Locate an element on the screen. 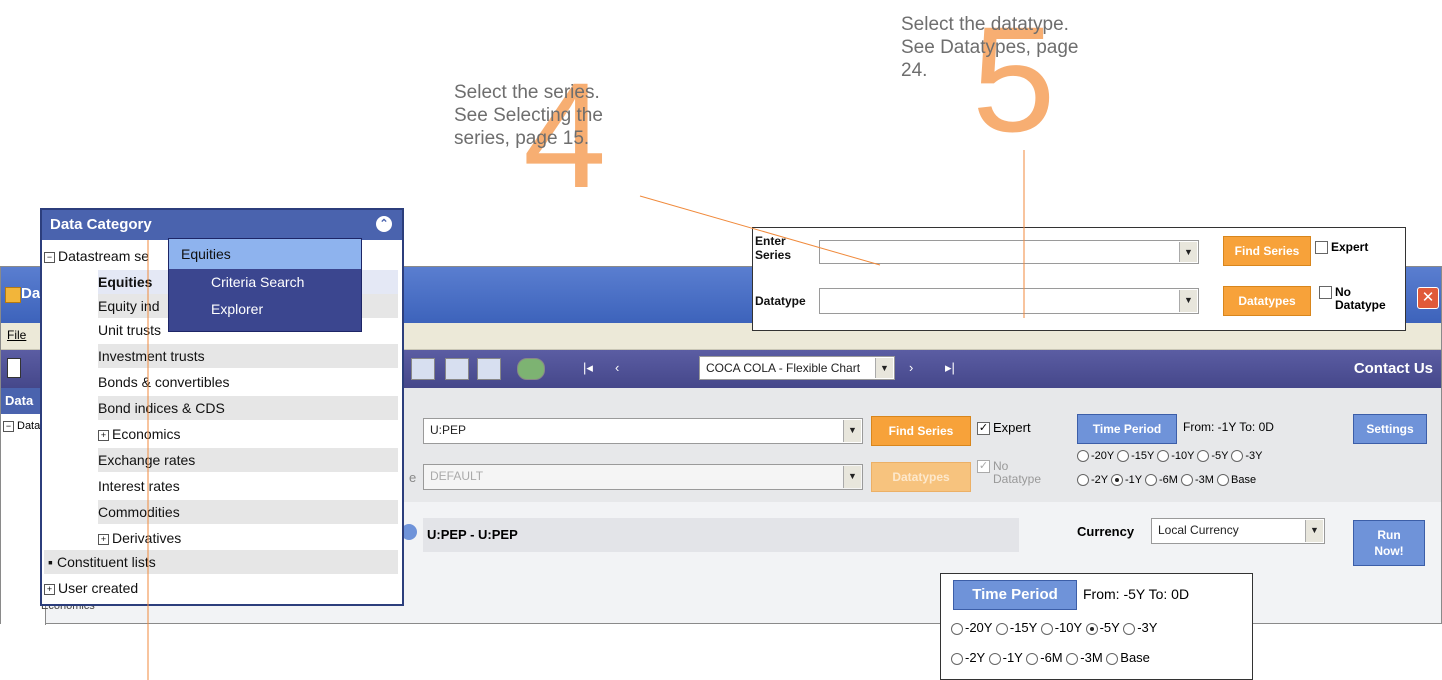  leader-line-step4 is located at coordinates (760, 230).